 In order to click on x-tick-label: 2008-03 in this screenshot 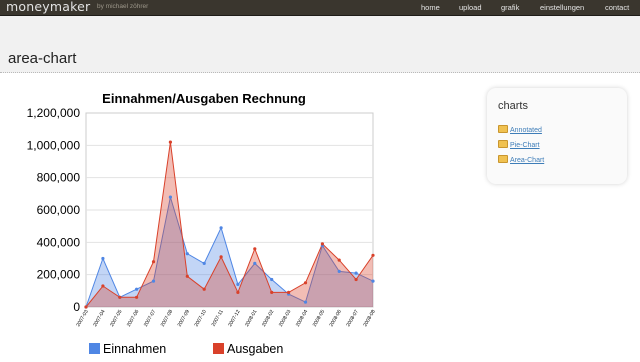, I will do `click(285, 318)`.